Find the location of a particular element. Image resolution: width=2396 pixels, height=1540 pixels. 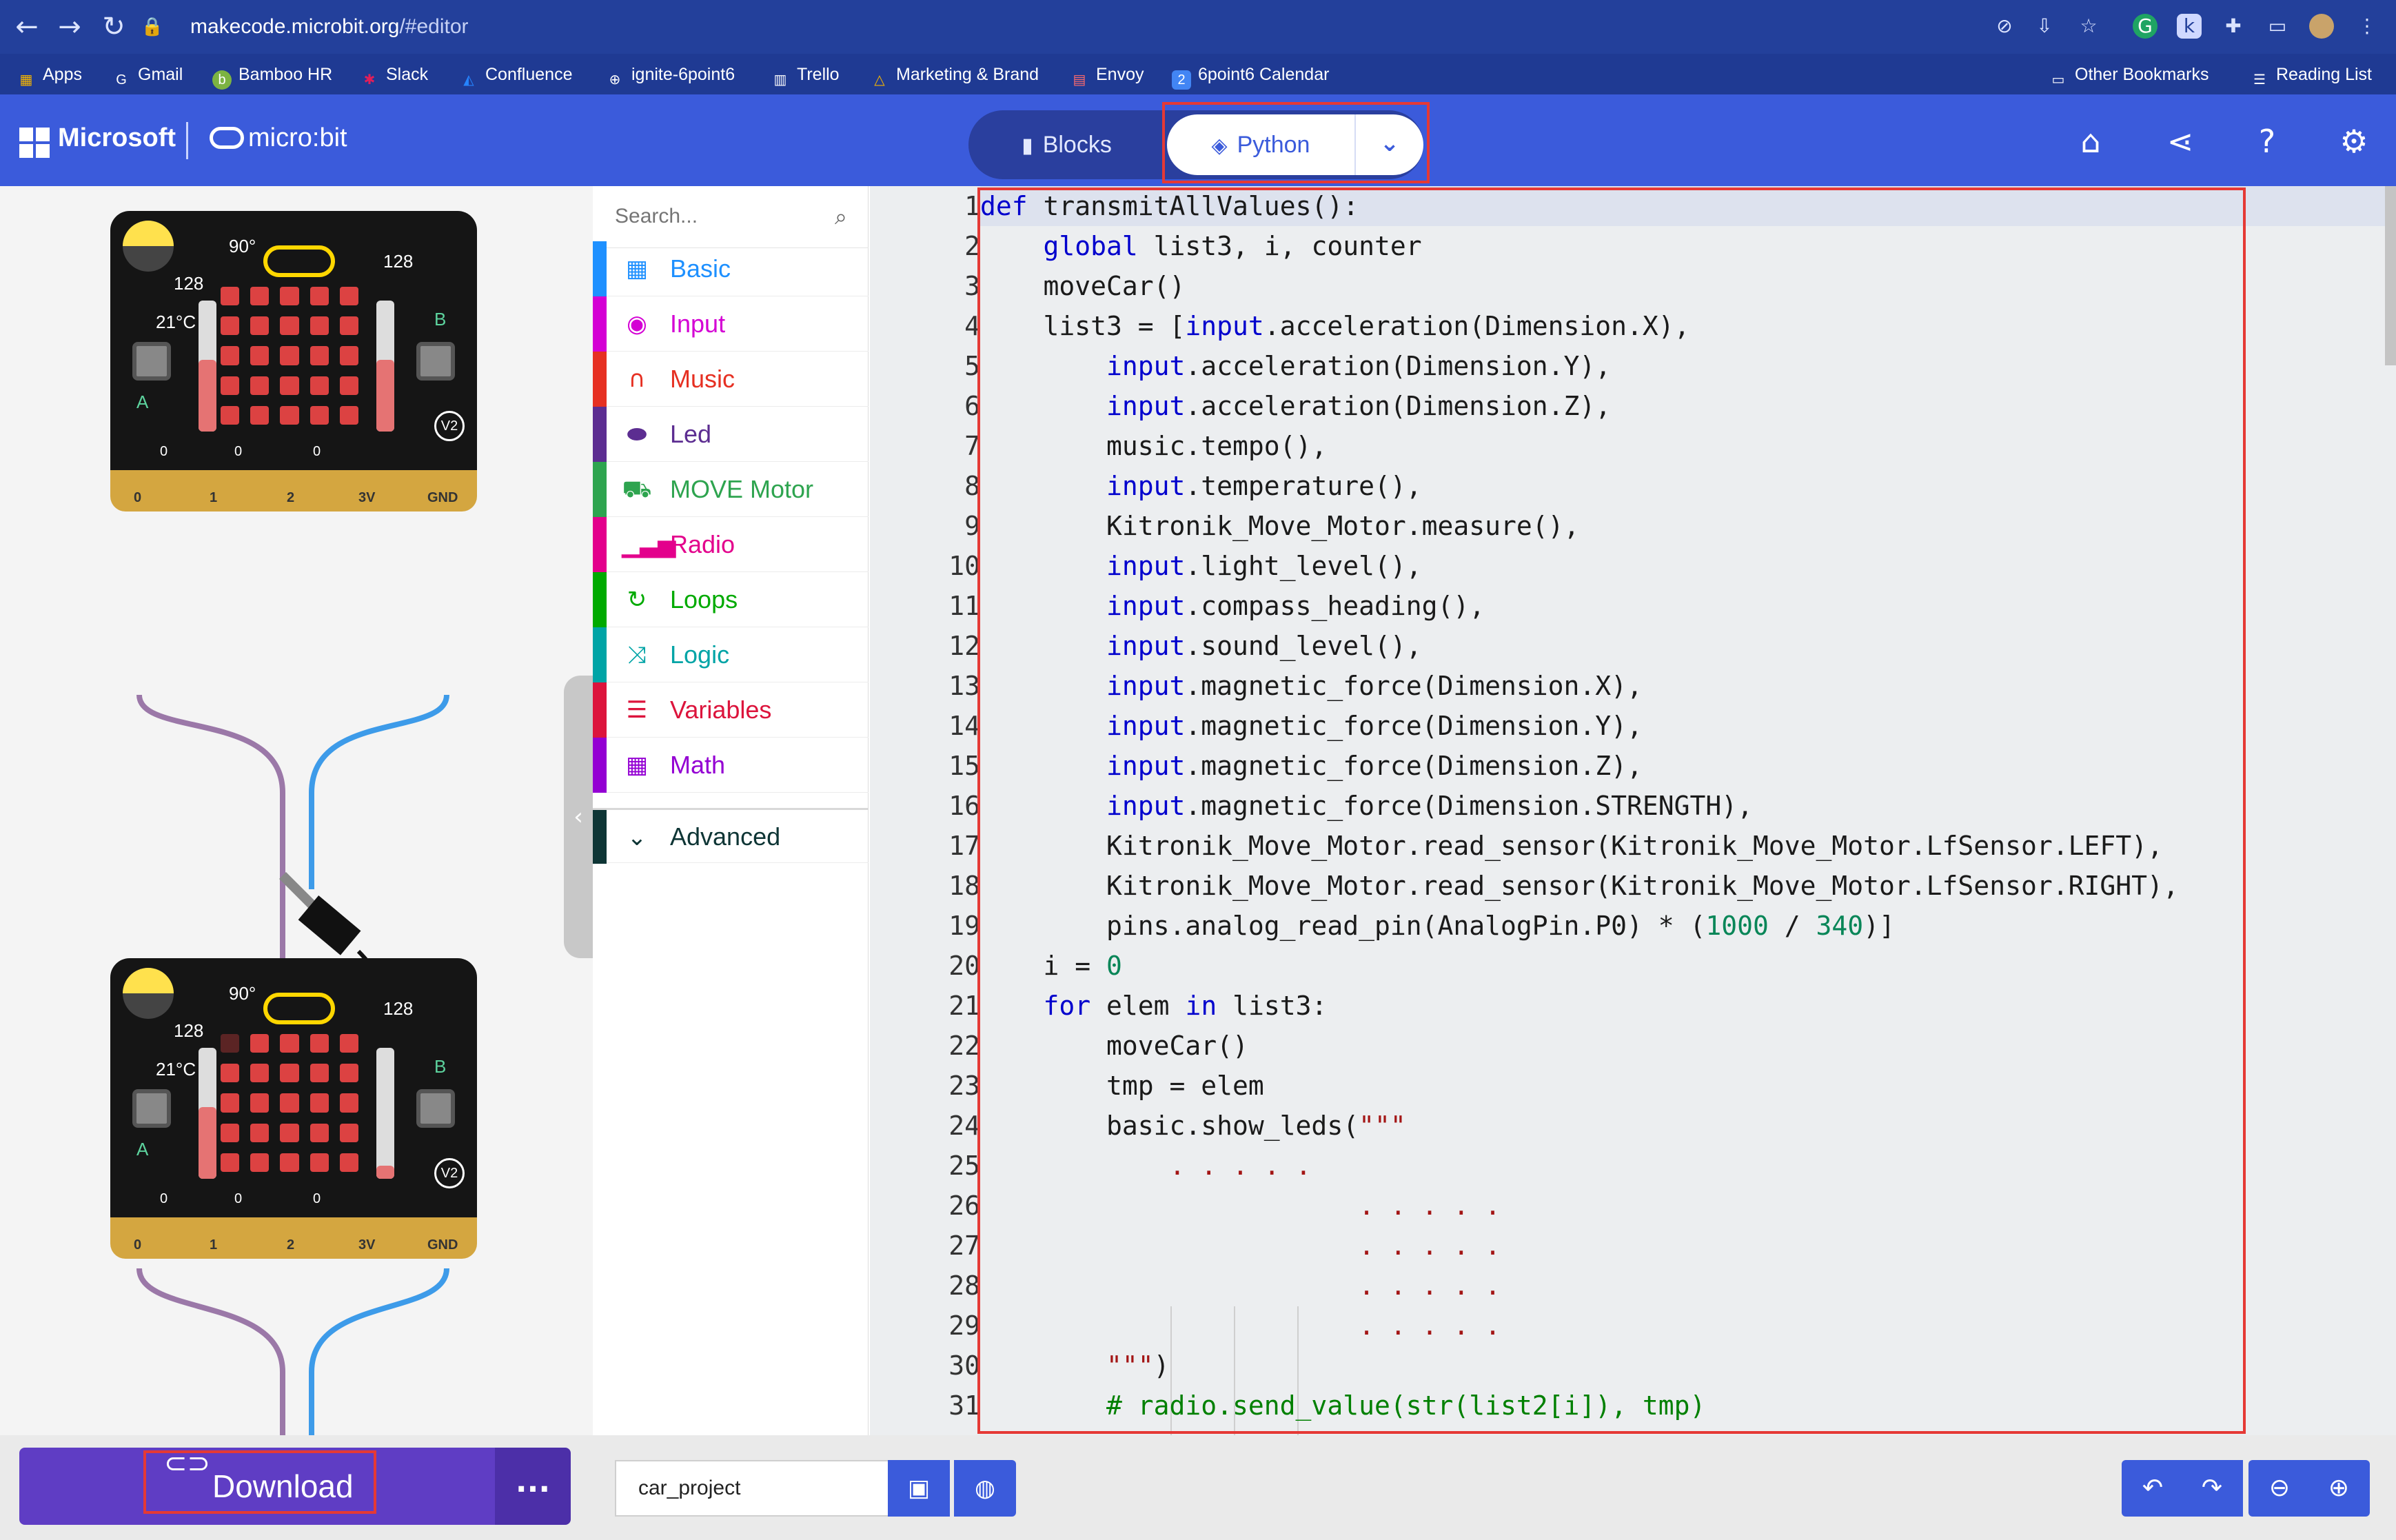

chevron-left-icon: ‹ is located at coordinates (578, 817).